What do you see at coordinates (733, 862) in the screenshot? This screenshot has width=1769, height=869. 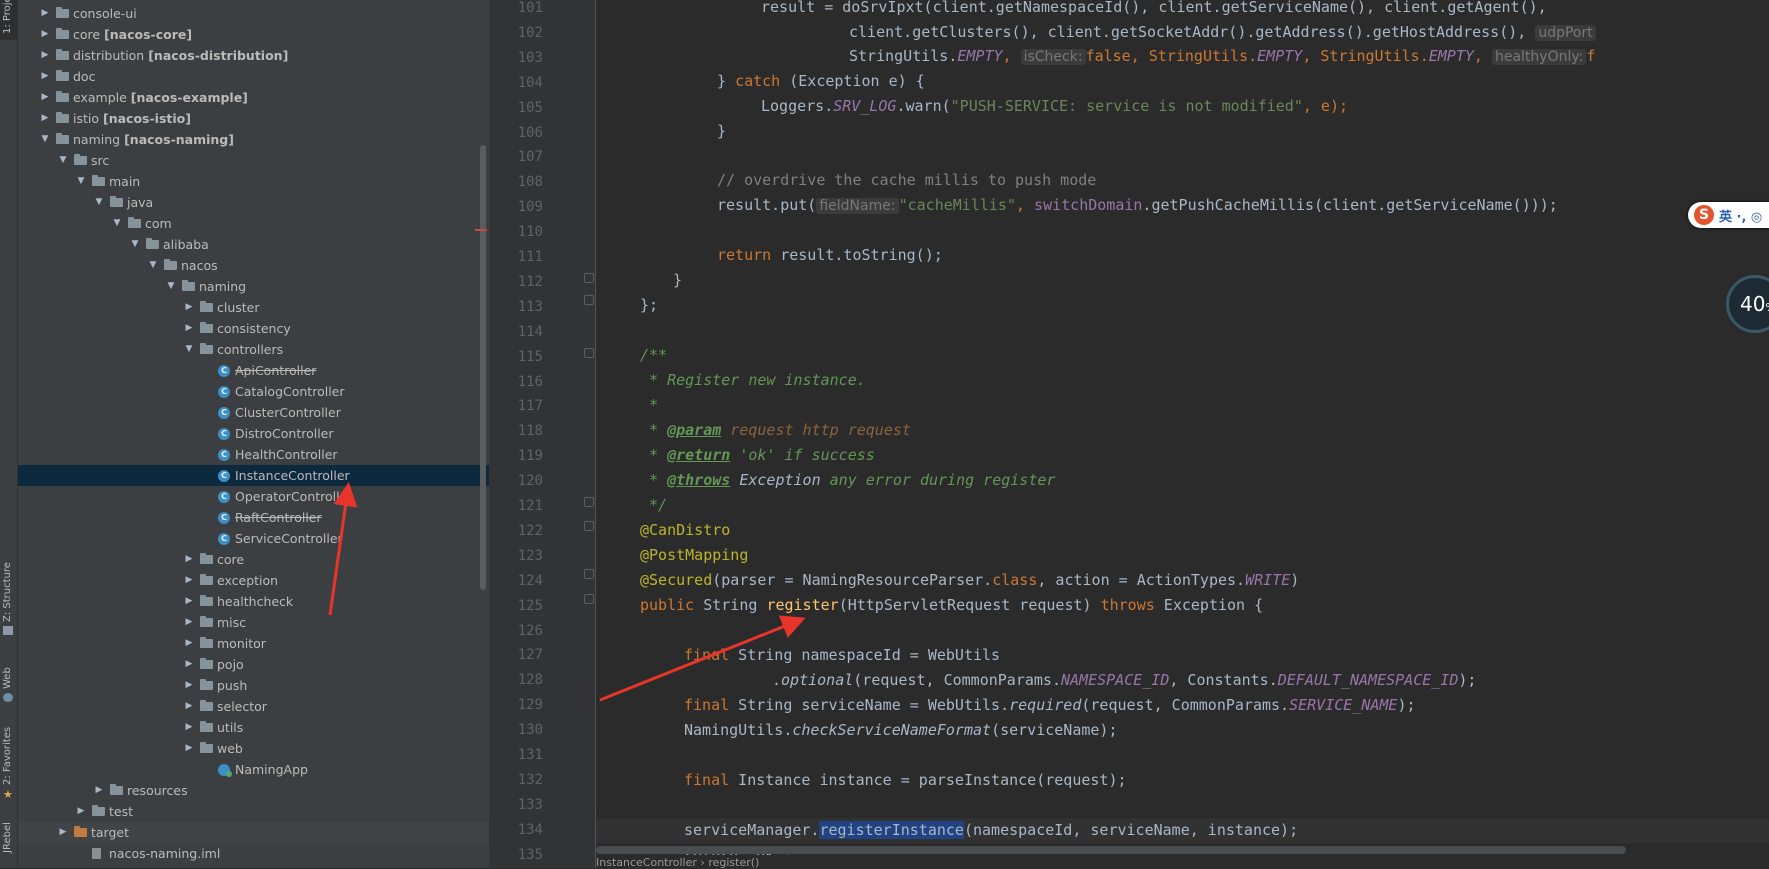 I see `breadcrumb-method: register()` at bounding box center [733, 862].